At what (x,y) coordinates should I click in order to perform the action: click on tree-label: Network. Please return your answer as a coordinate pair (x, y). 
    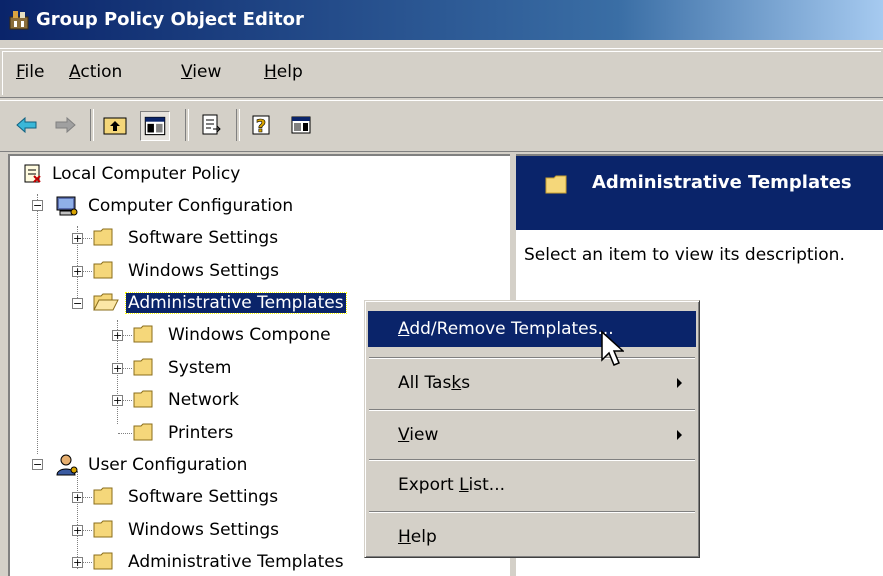
    Looking at the image, I should click on (203, 400).